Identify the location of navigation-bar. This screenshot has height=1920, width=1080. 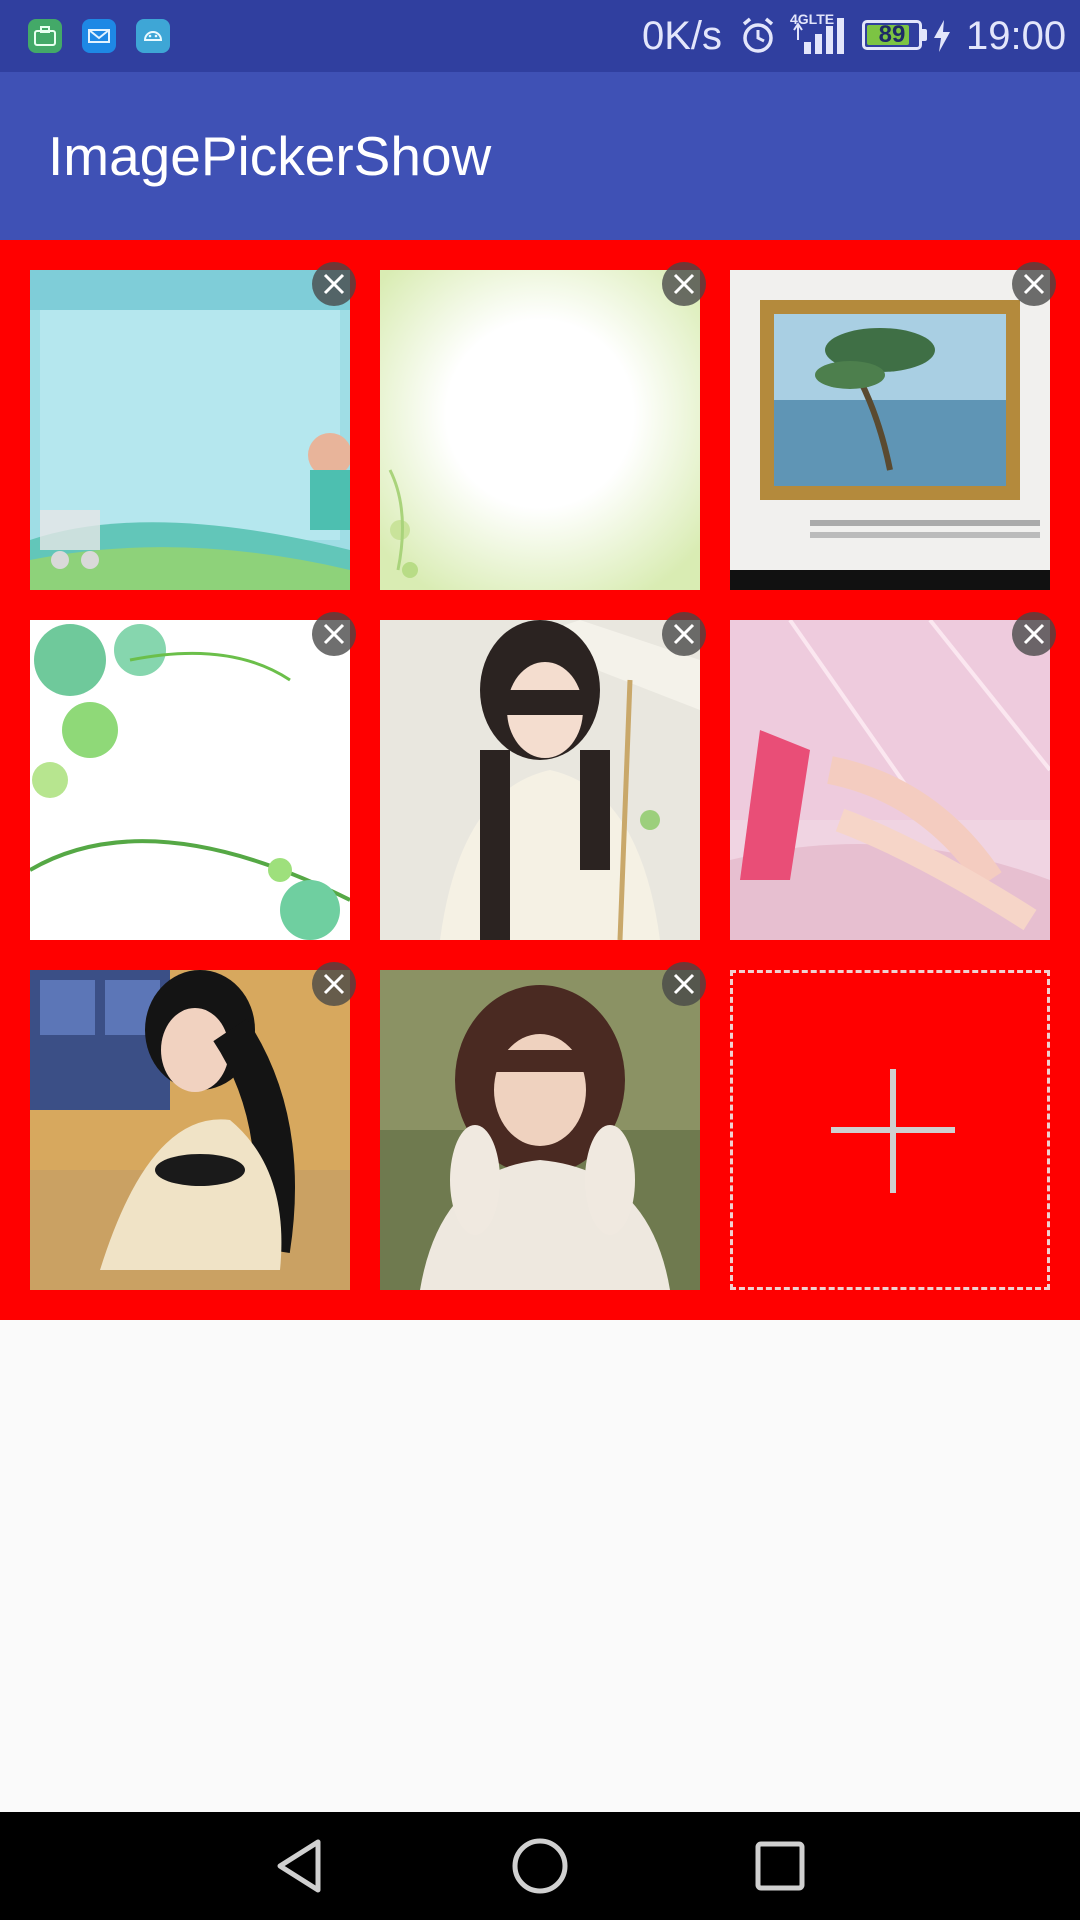
(540, 1866).